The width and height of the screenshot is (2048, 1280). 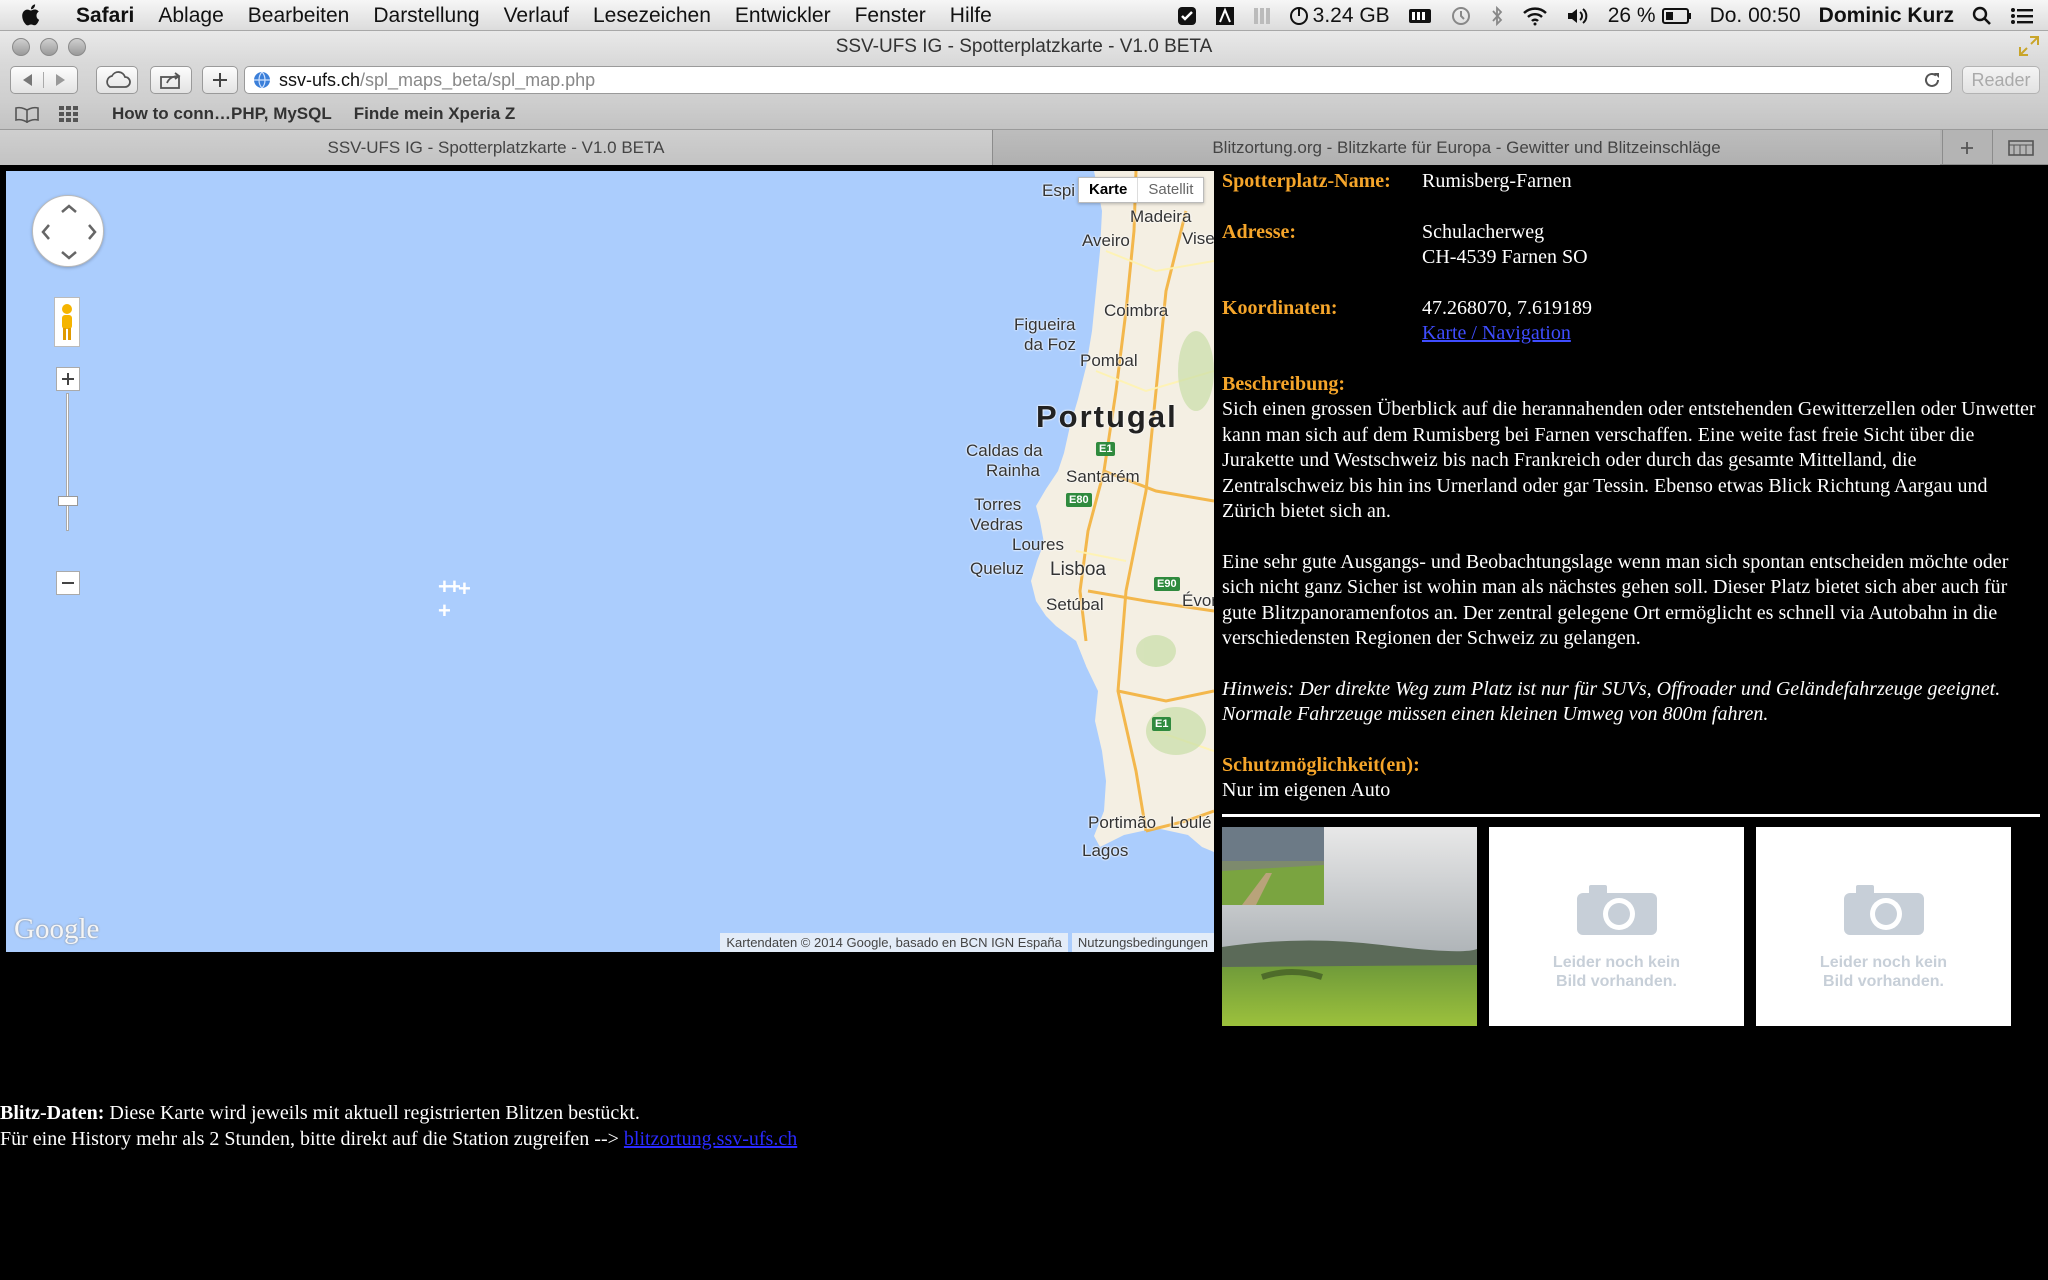 What do you see at coordinates (996, 524) in the screenshot?
I see `map-label-vedras: Vedras` at bounding box center [996, 524].